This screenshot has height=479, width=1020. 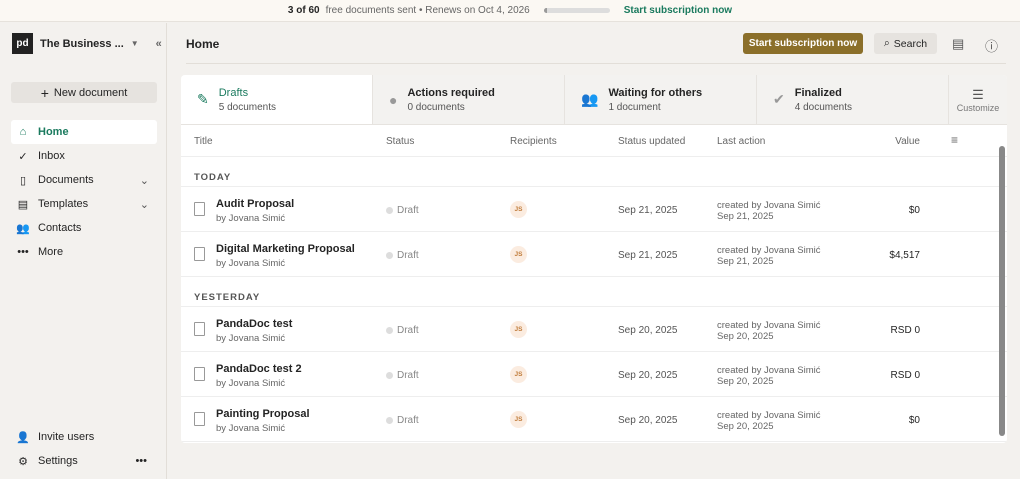 I want to click on col-value: Value, so click(x=907, y=141).